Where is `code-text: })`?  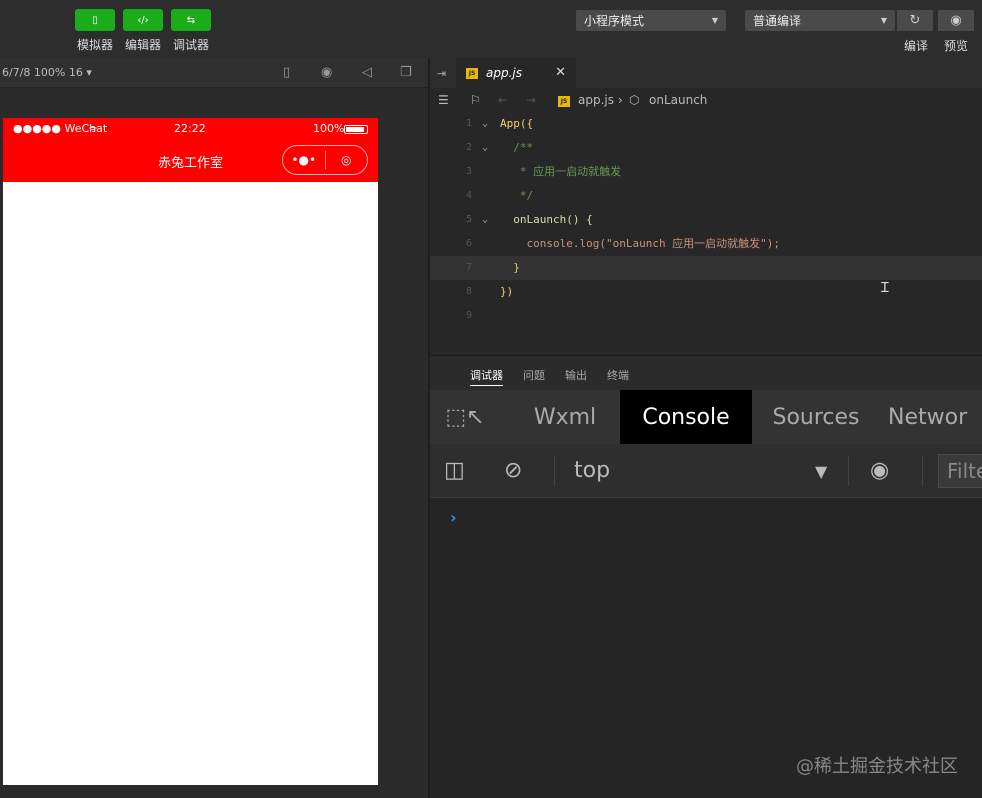 code-text: }) is located at coordinates (507, 291).